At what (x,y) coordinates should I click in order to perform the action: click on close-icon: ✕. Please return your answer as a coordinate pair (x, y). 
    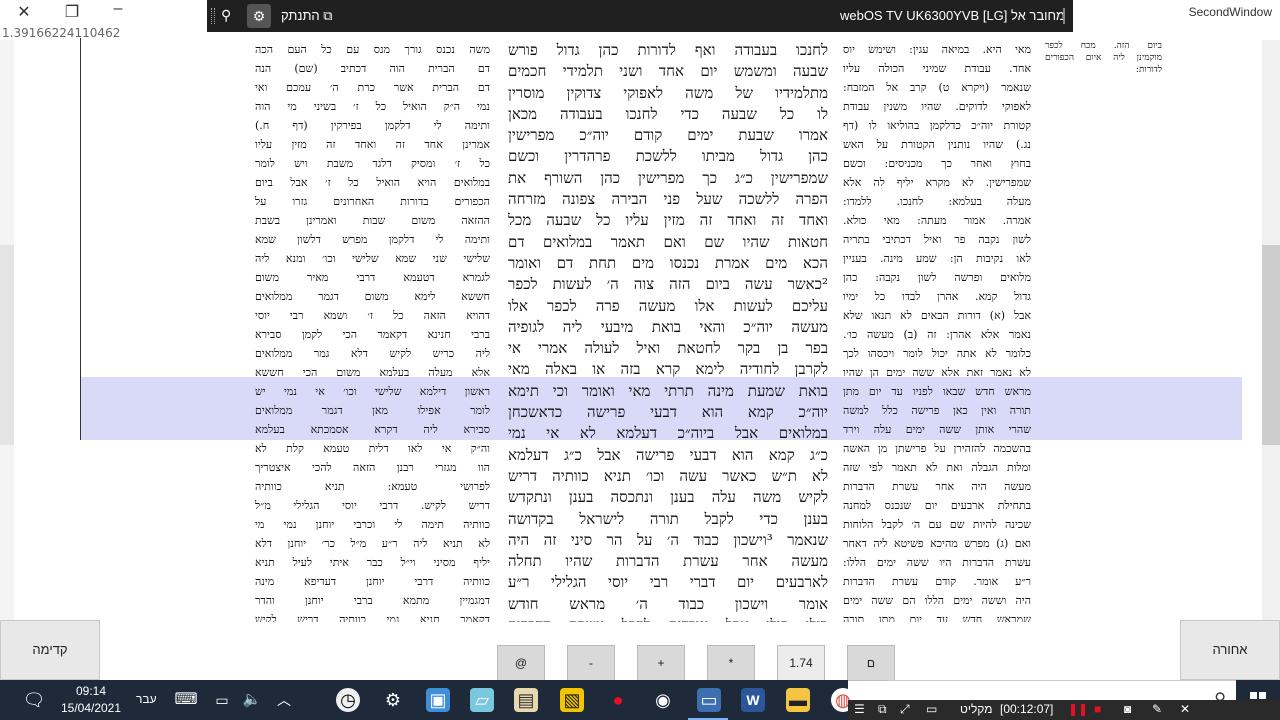
    Looking at the image, I should click on (24, 12).